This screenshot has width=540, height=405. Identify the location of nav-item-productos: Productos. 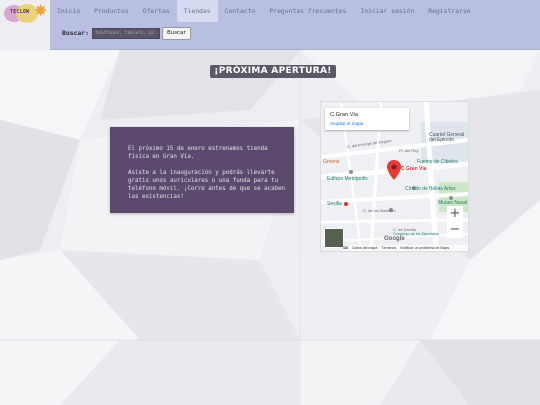
(111, 11).